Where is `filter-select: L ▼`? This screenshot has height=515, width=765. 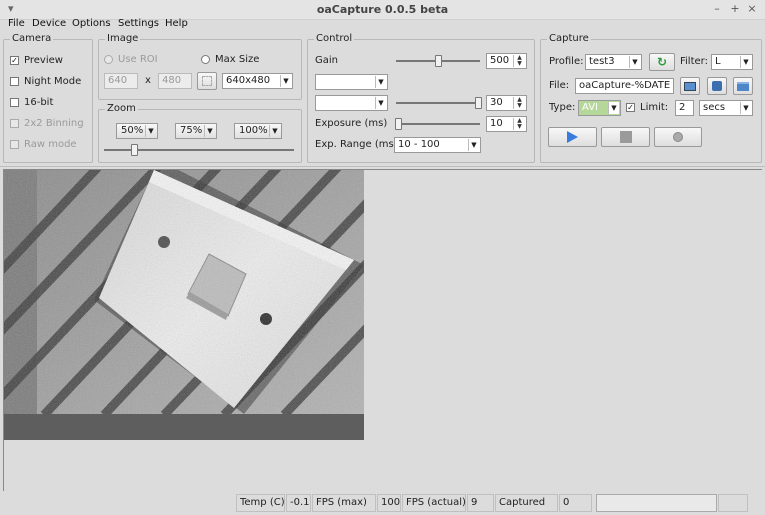 filter-select: L ▼ is located at coordinates (732, 62).